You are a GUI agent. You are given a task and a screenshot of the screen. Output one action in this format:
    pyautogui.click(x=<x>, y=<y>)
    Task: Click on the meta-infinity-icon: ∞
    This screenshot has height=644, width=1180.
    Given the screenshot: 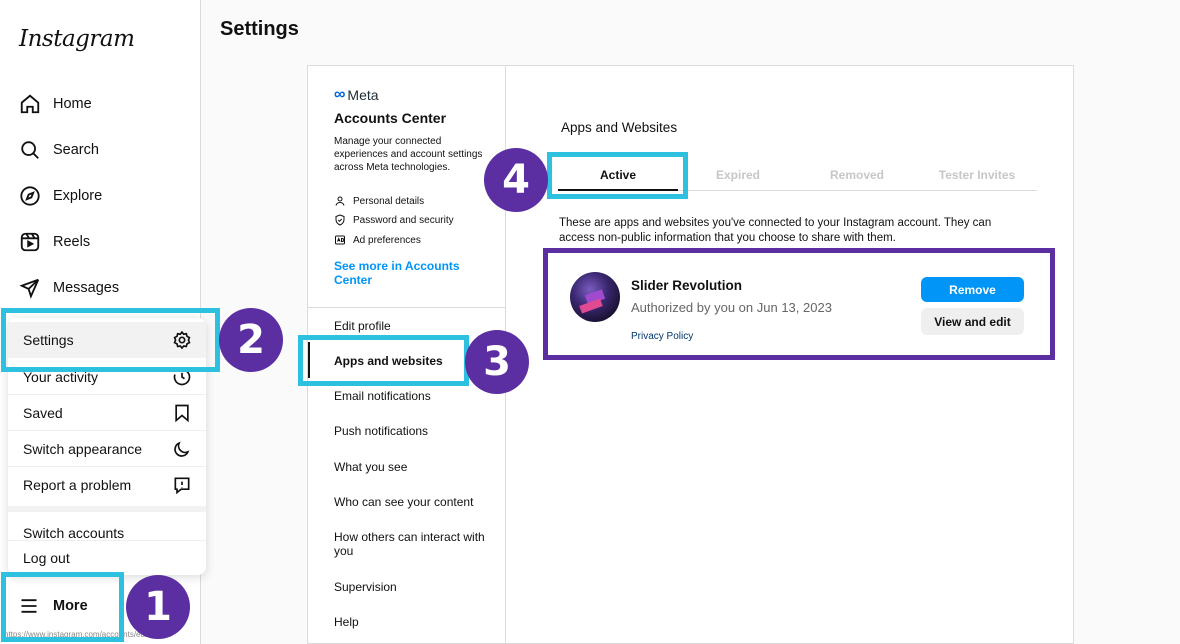 What is the action you would take?
    pyautogui.click(x=340, y=94)
    